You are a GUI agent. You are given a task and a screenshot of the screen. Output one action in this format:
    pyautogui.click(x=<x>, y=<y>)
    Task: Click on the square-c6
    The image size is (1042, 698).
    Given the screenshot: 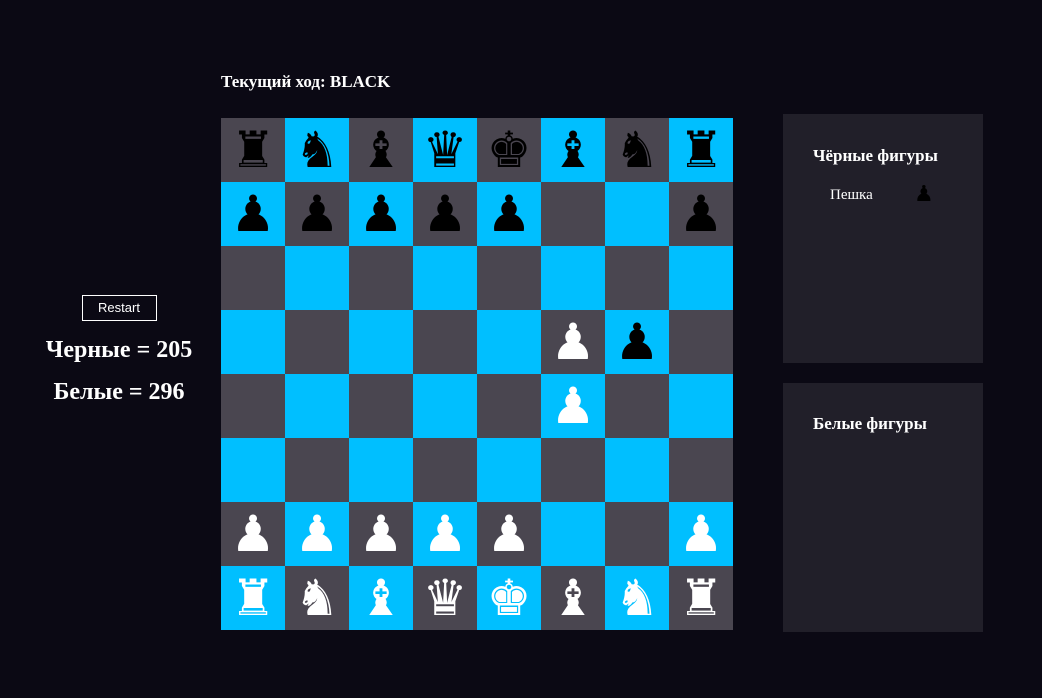 What is the action you would take?
    pyautogui.click(x=381, y=278)
    